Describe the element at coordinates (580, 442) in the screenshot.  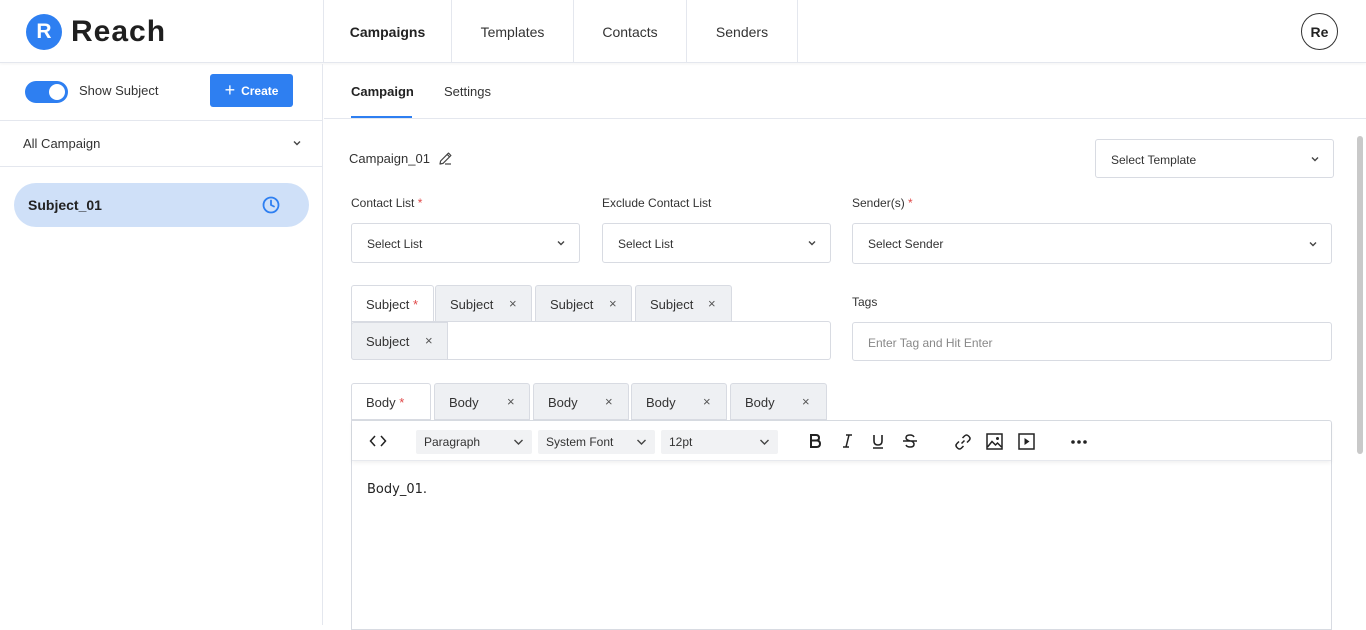
I see `font-family-value: System Font` at that location.